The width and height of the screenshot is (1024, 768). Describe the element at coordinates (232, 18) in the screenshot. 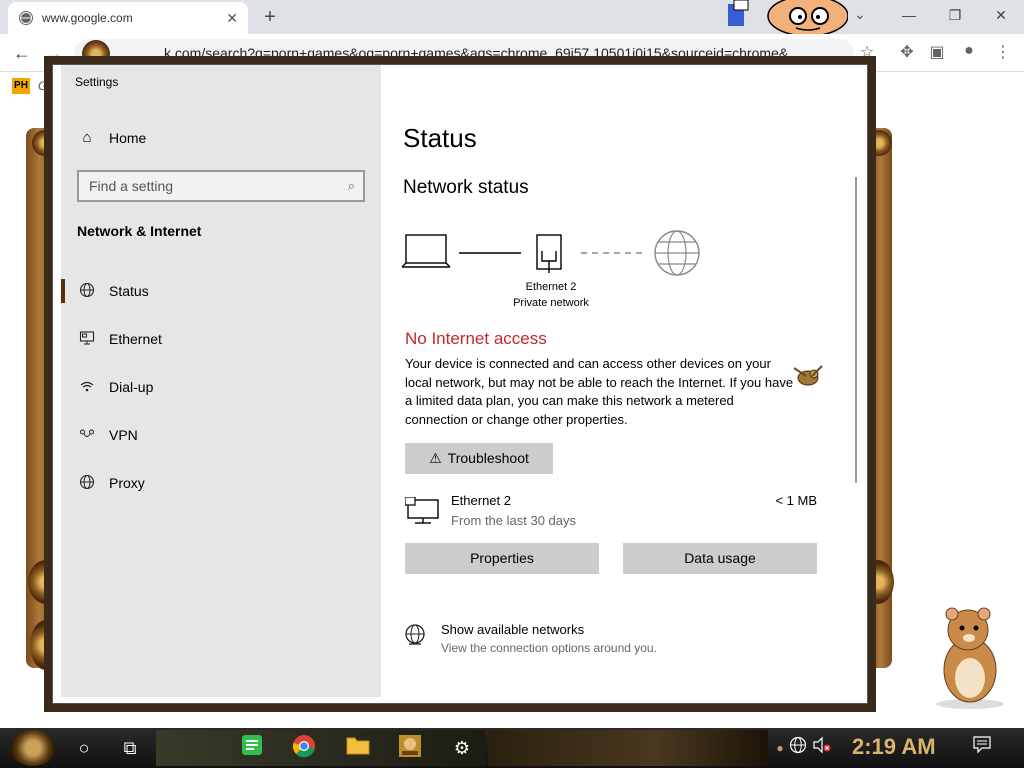

I see `tab-close-button: ✕` at that location.